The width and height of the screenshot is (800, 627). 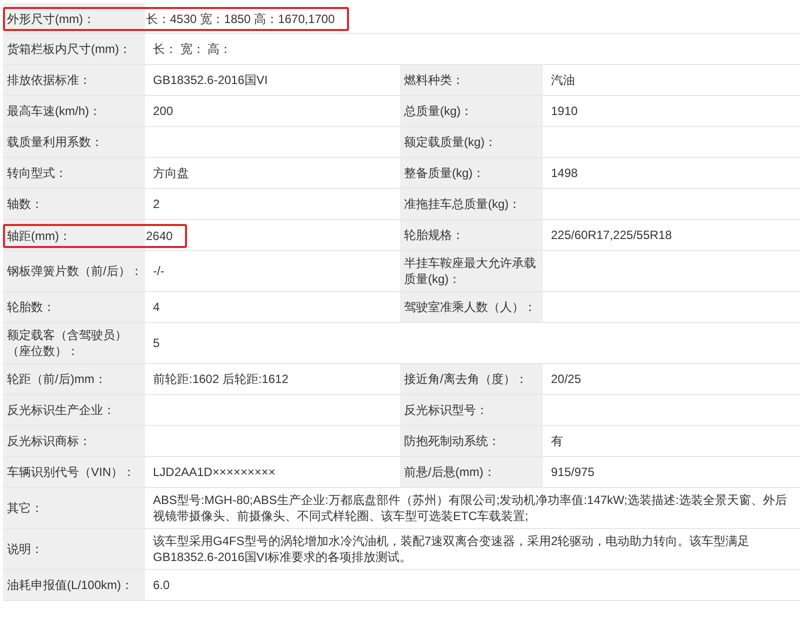 I want to click on label-cell: 额定载客（含驾驶员）（座位数）：, so click(x=74, y=343).